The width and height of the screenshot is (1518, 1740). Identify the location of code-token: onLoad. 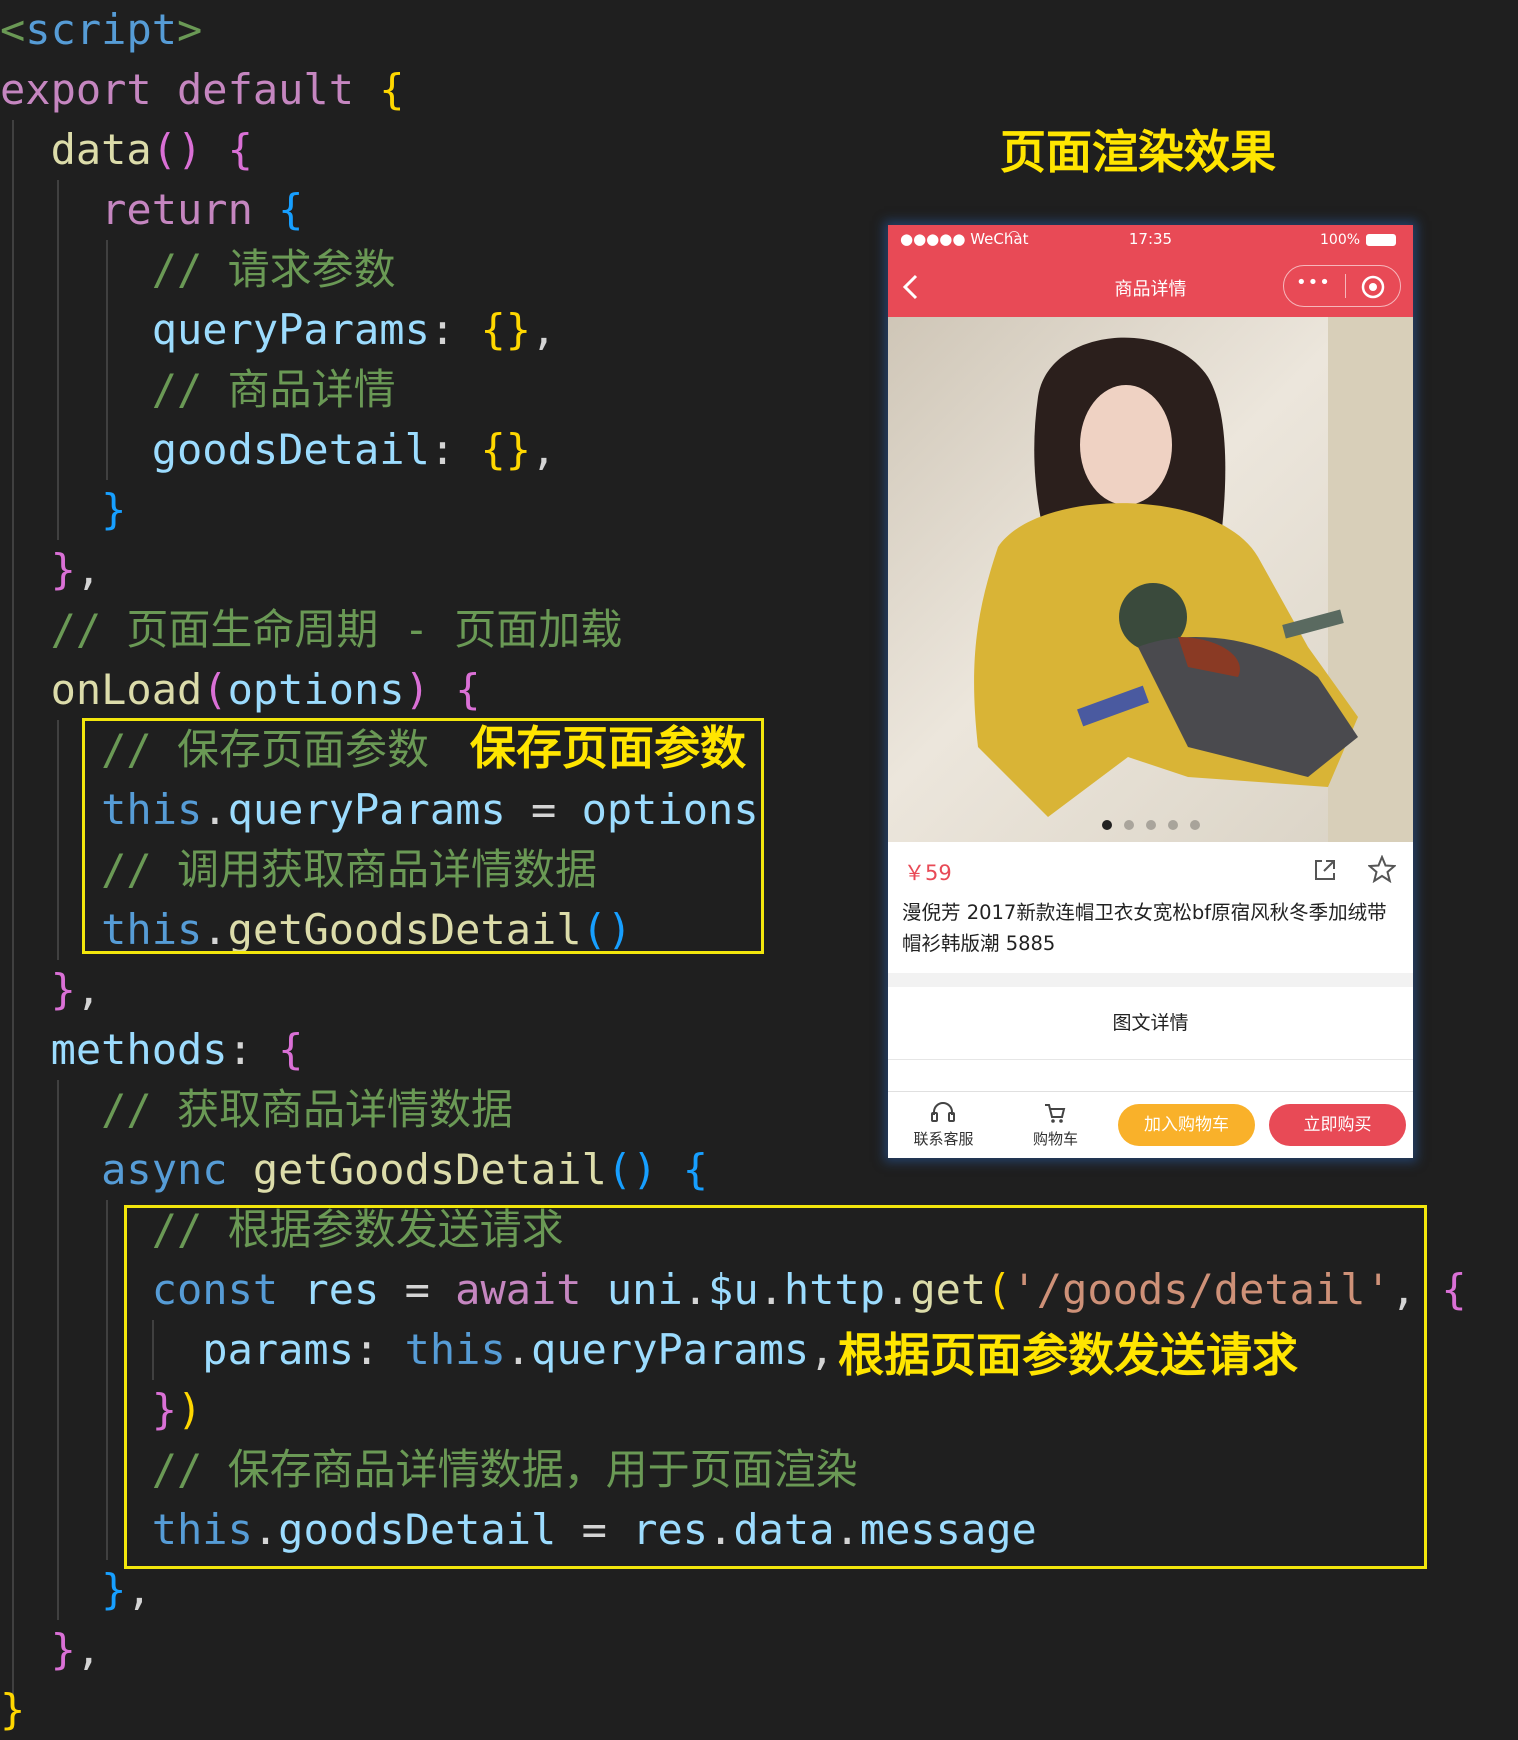
(101, 689).